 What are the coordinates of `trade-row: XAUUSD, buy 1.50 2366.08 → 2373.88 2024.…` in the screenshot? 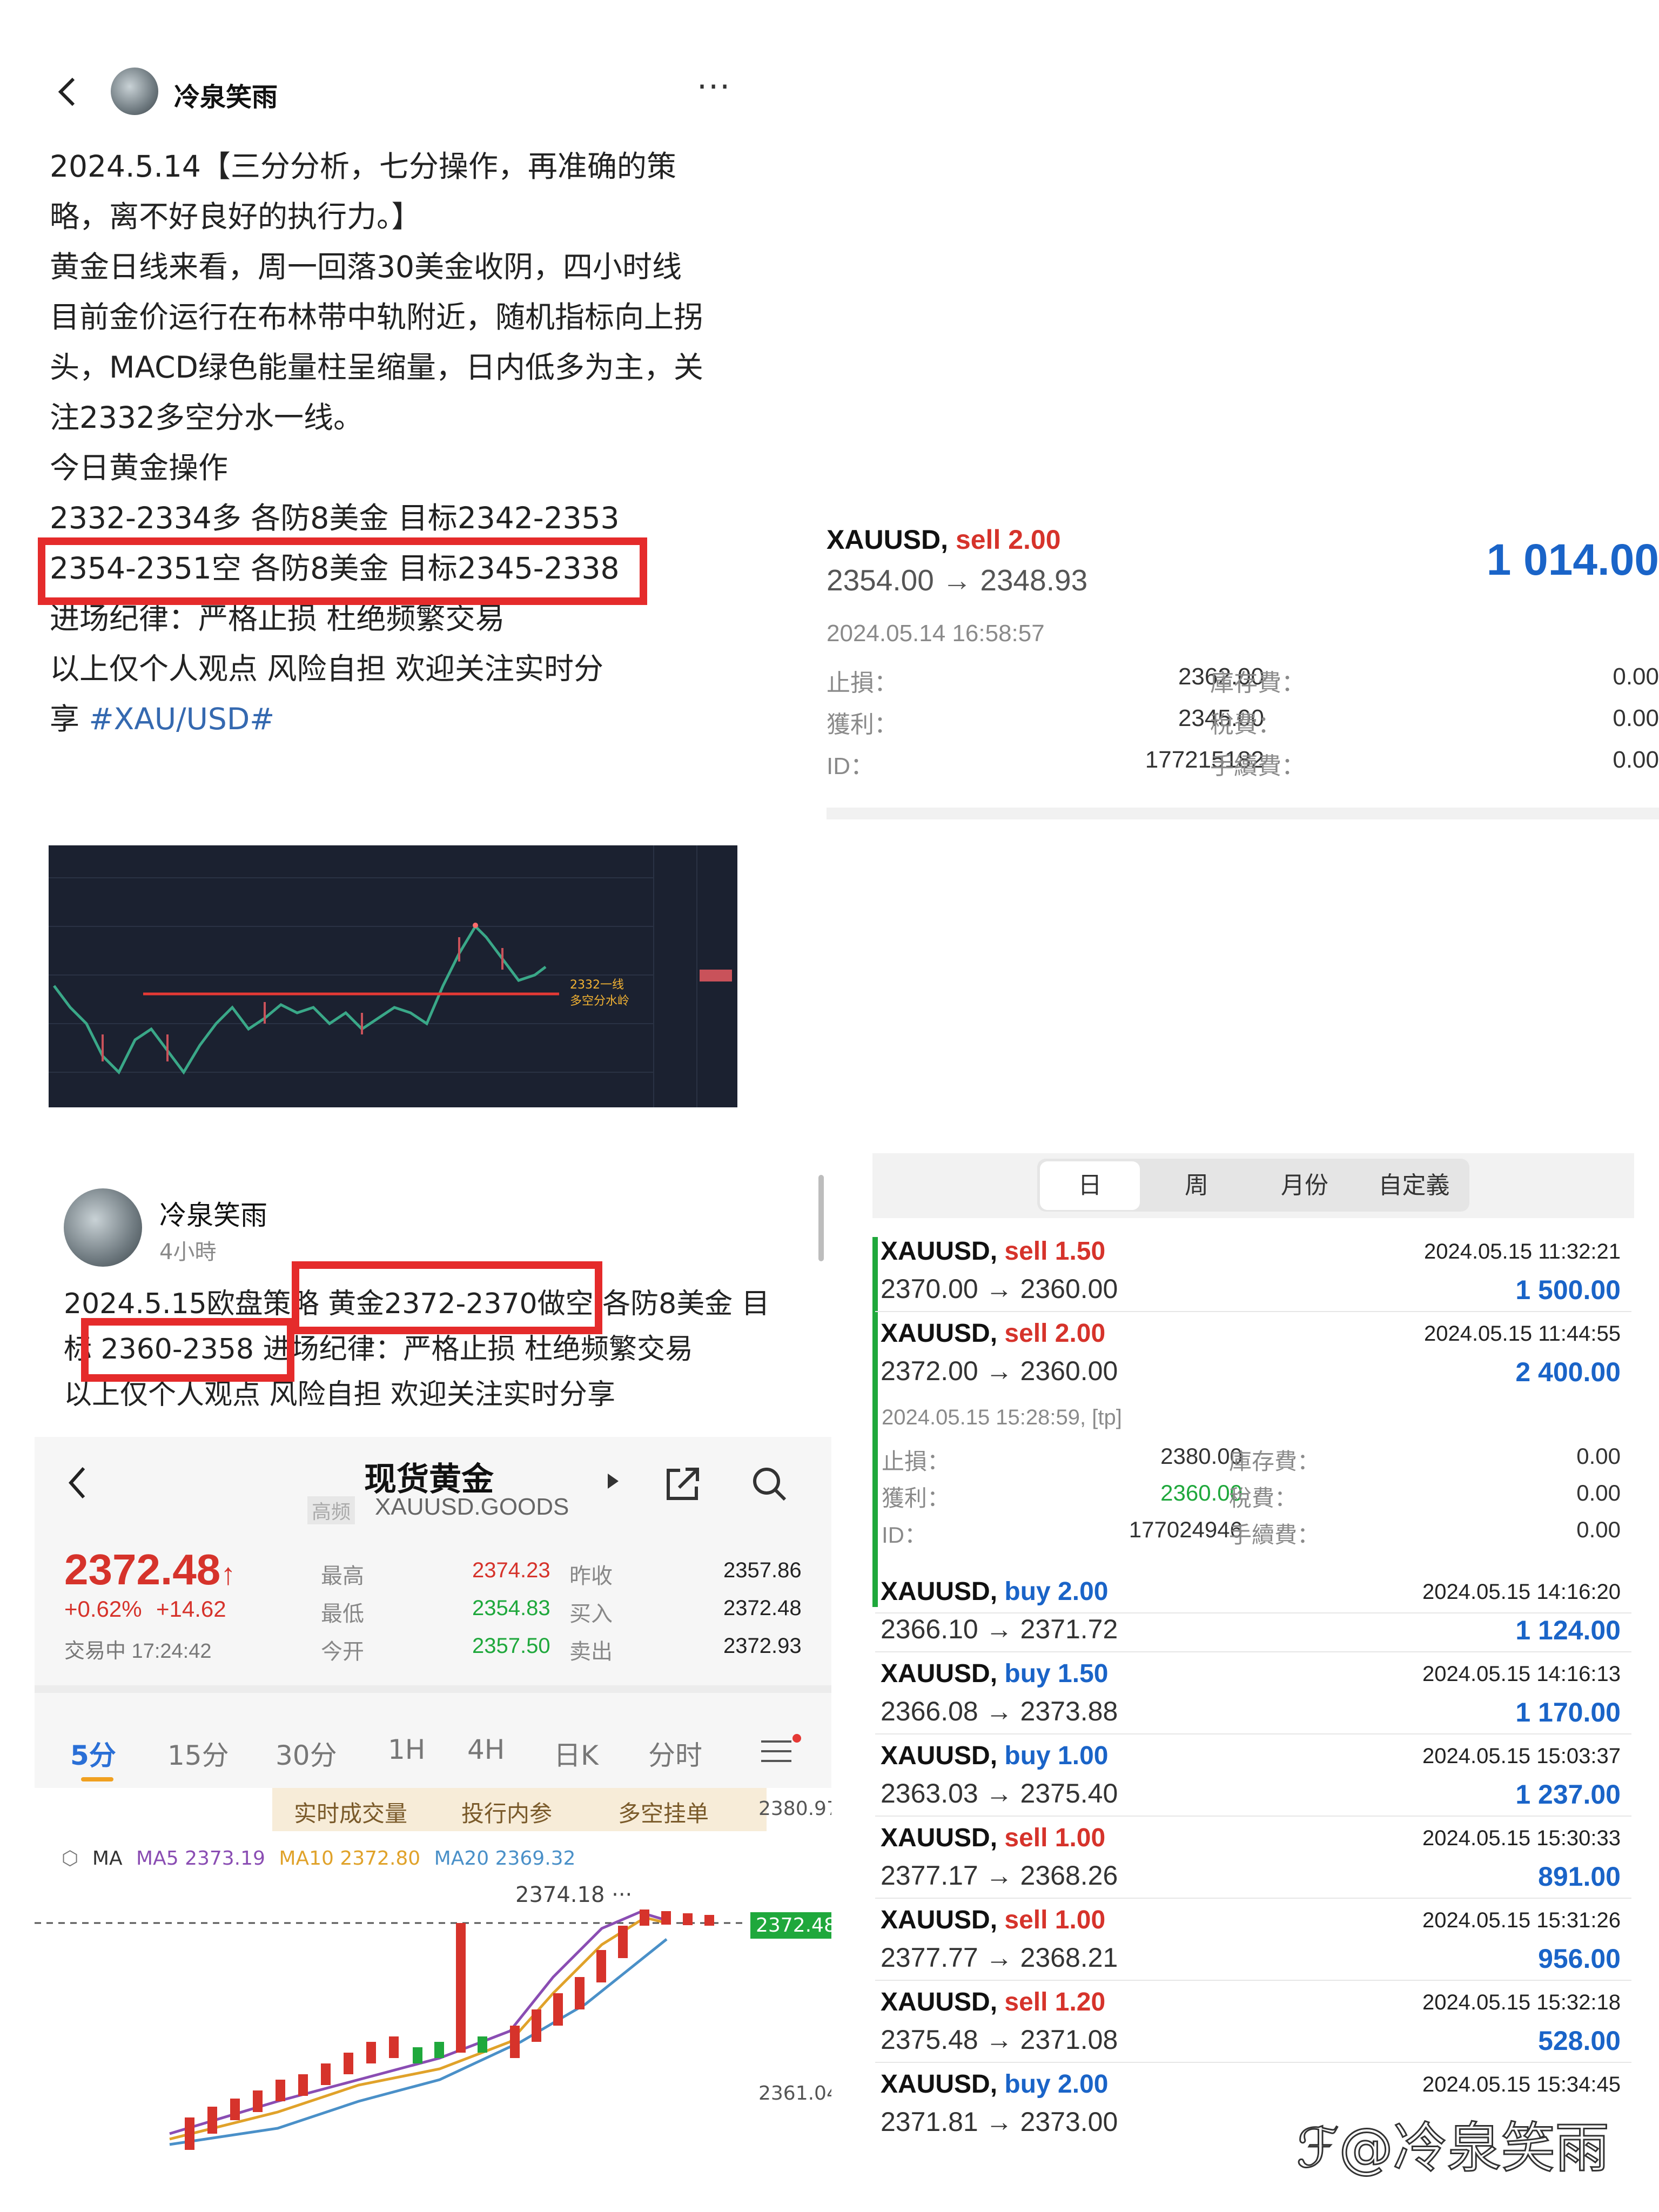 It's located at (1253, 1692).